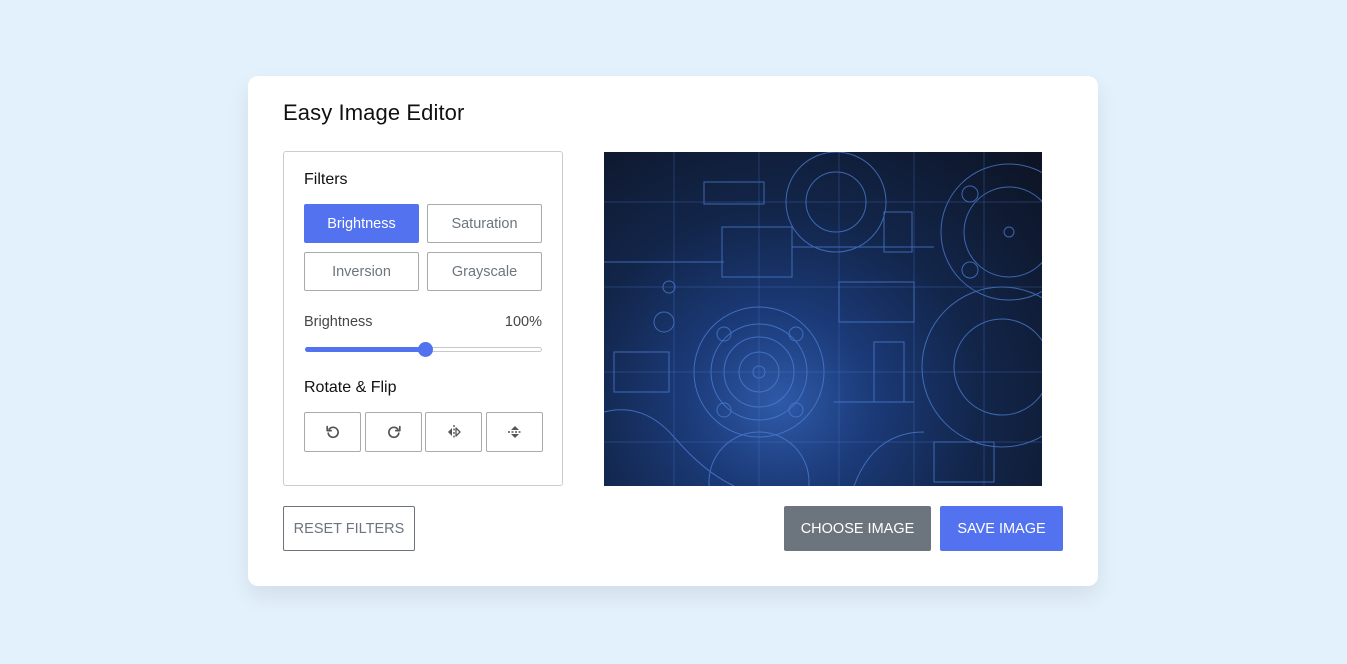 Image resolution: width=1347 pixels, height=664 pixels. What do you see at coordinates (423, 322) in the screenshot?
I see `slider-info: Brightness 100%` at bounding box center [423, 322].